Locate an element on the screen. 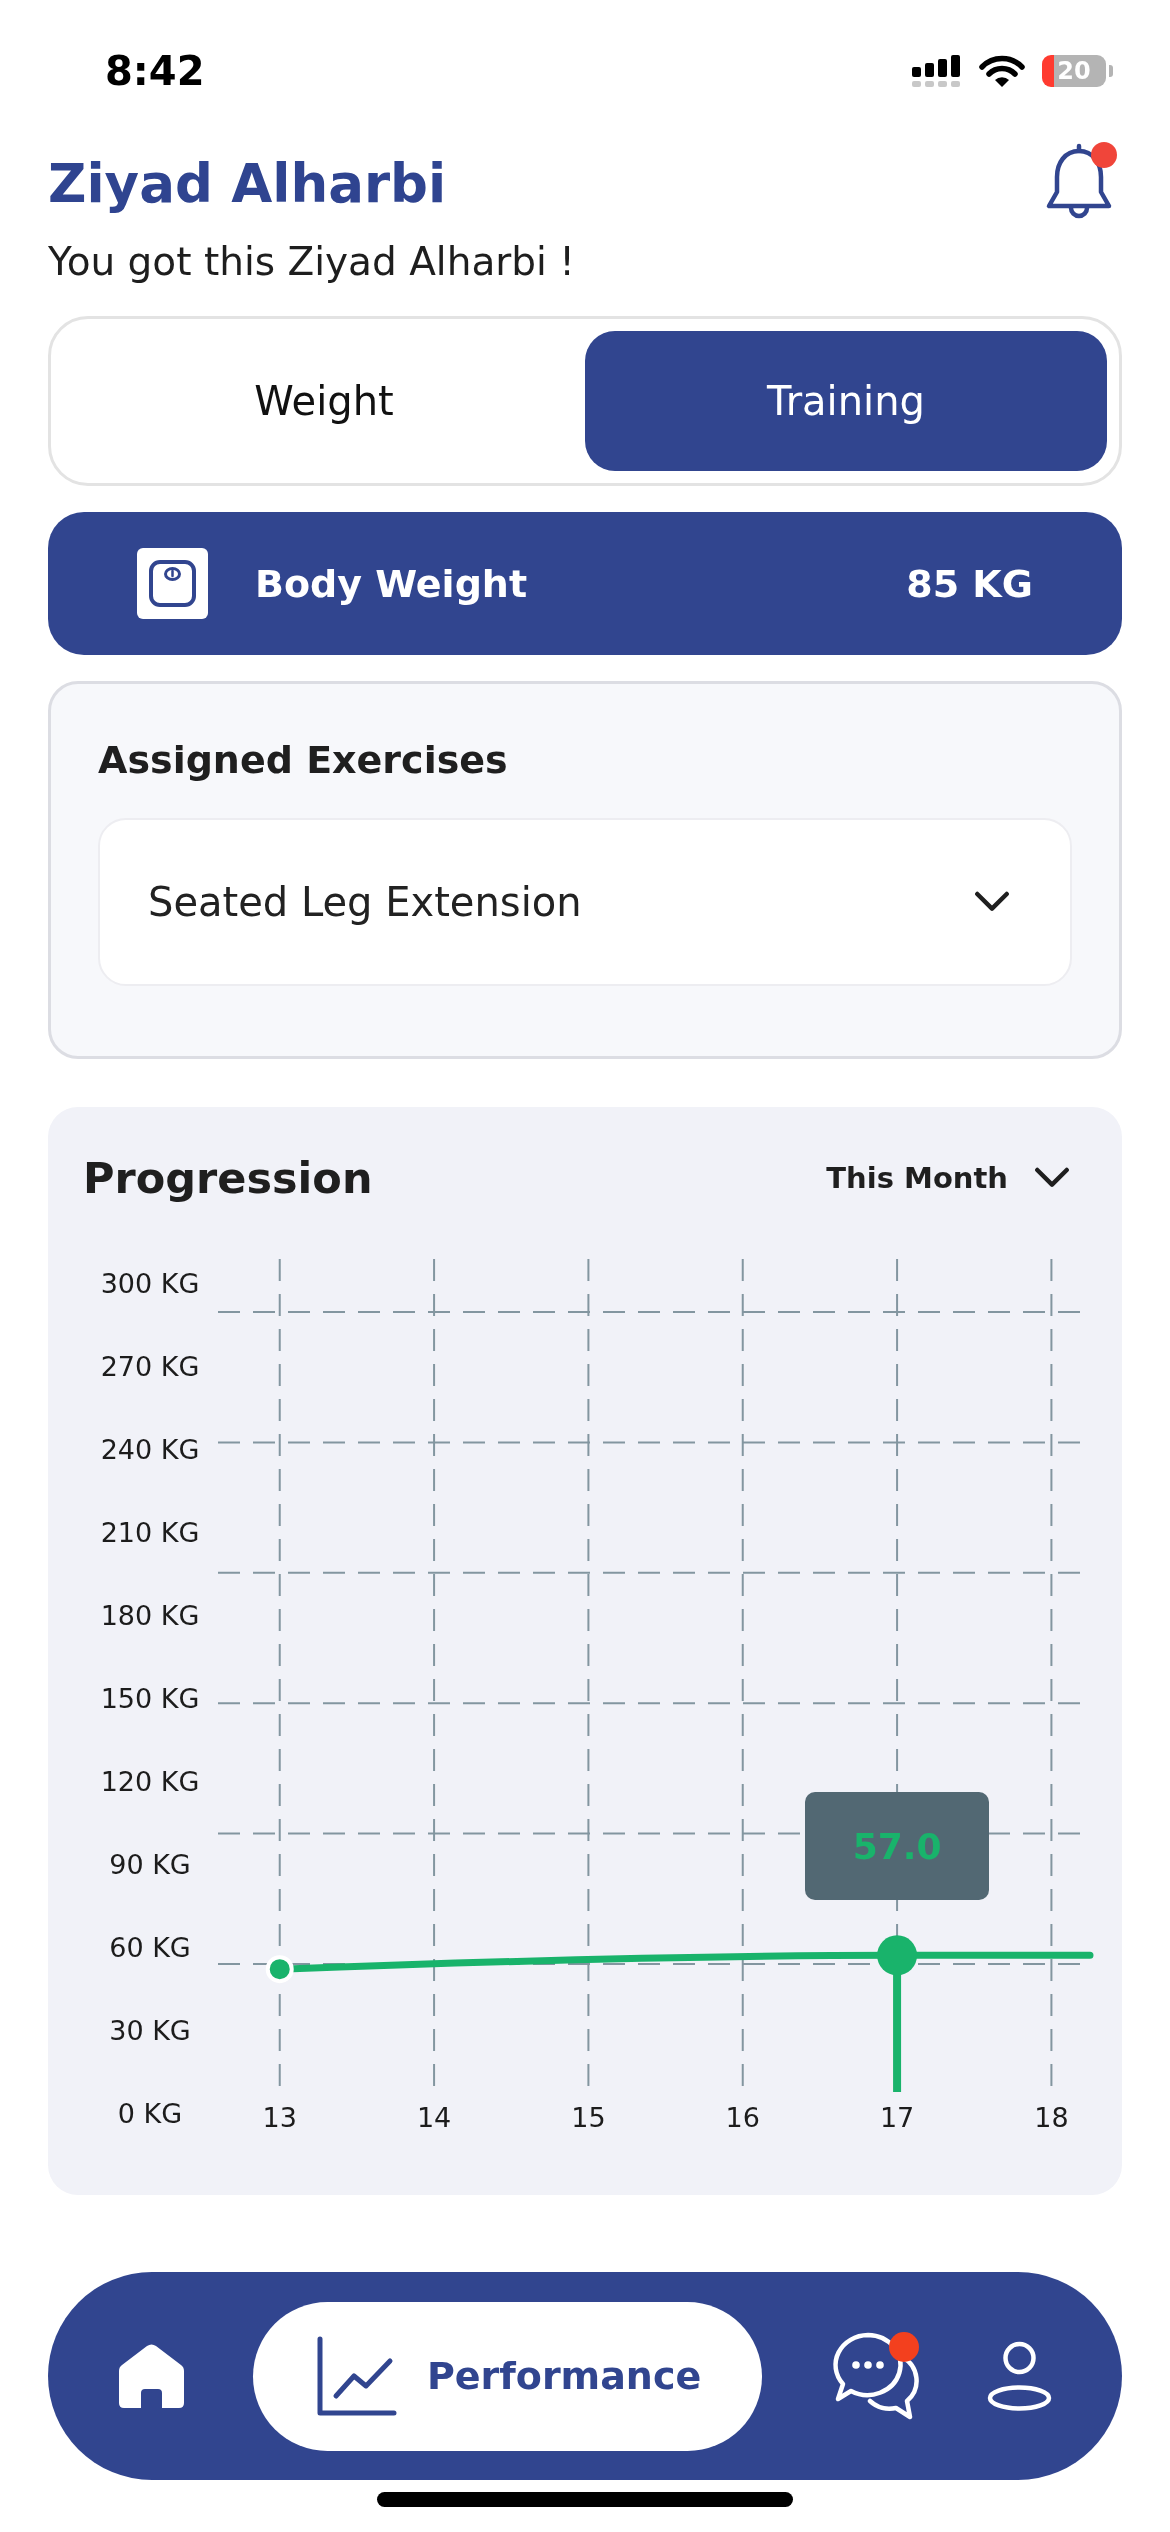 Image resolution: width=1170 pixels, height=2532 pixels. battery-level: 20 is located at coordinates (1074, 71).